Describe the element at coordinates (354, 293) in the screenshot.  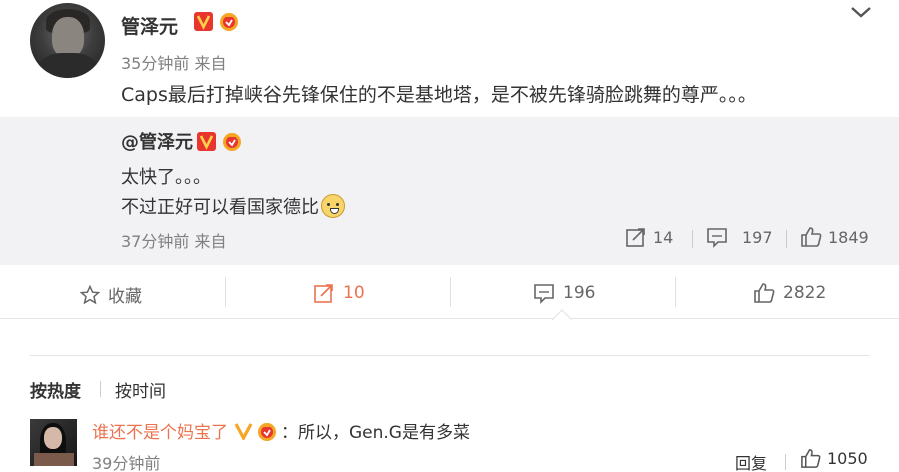
I see `repost-count: 10` at that location.